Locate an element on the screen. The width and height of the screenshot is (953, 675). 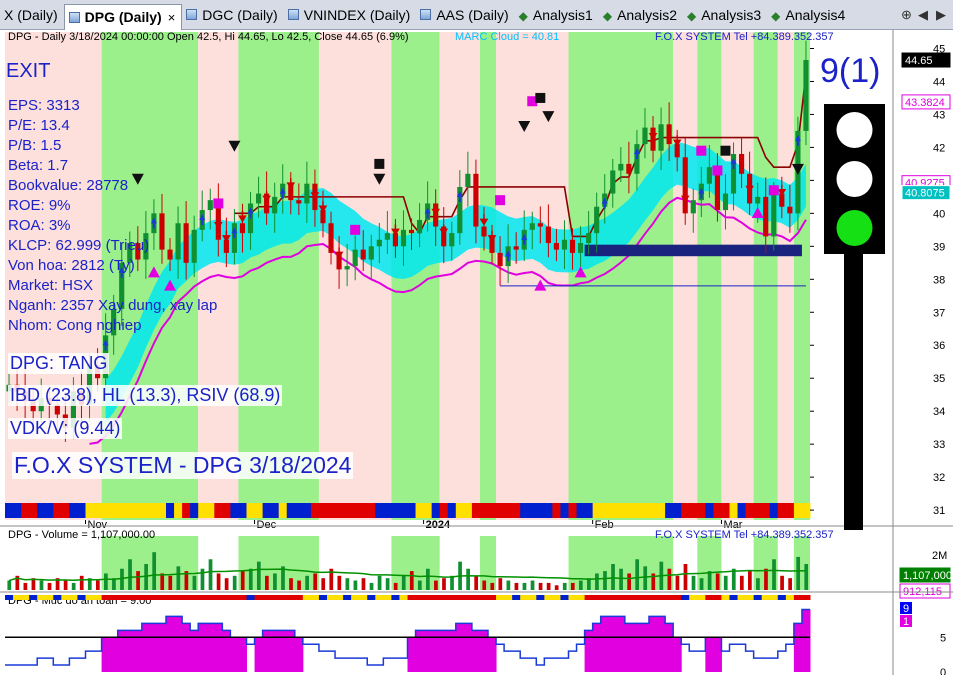
brand-label: F.O.X SYSTEM Tel +84.389.352.357 is located at coordinates (744, 37).